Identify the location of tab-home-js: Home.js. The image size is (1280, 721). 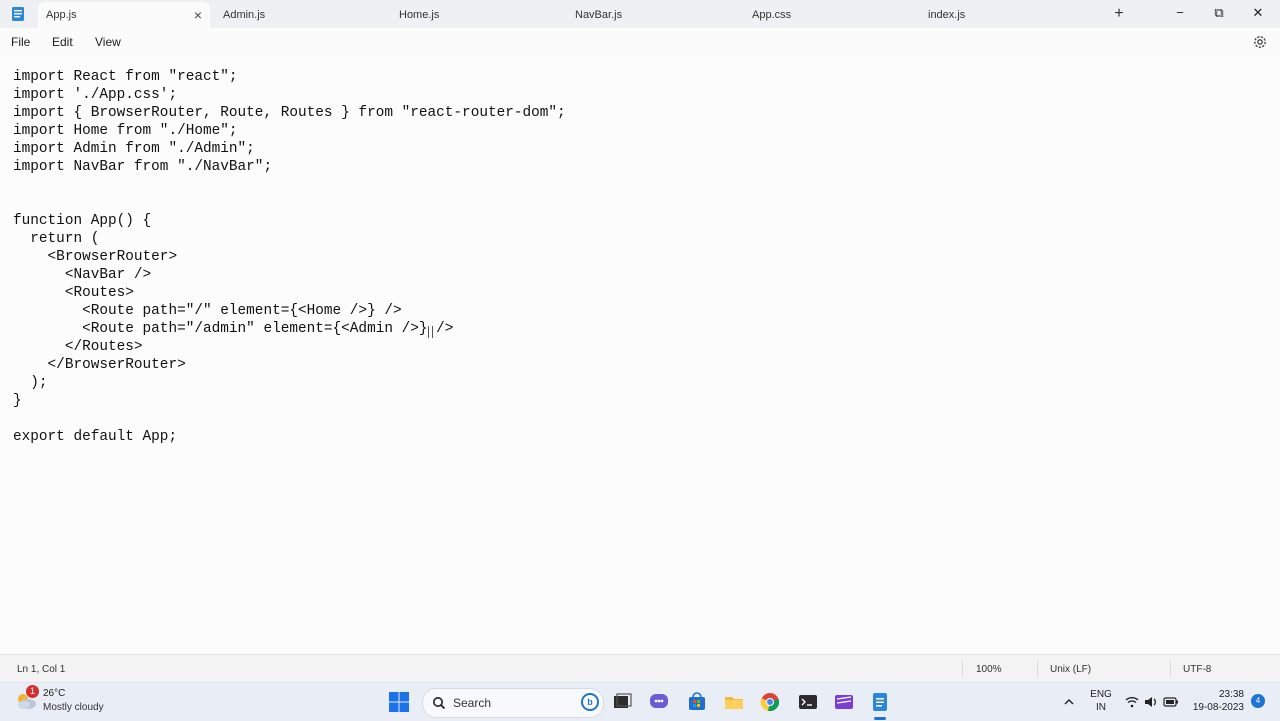
(476, 15).